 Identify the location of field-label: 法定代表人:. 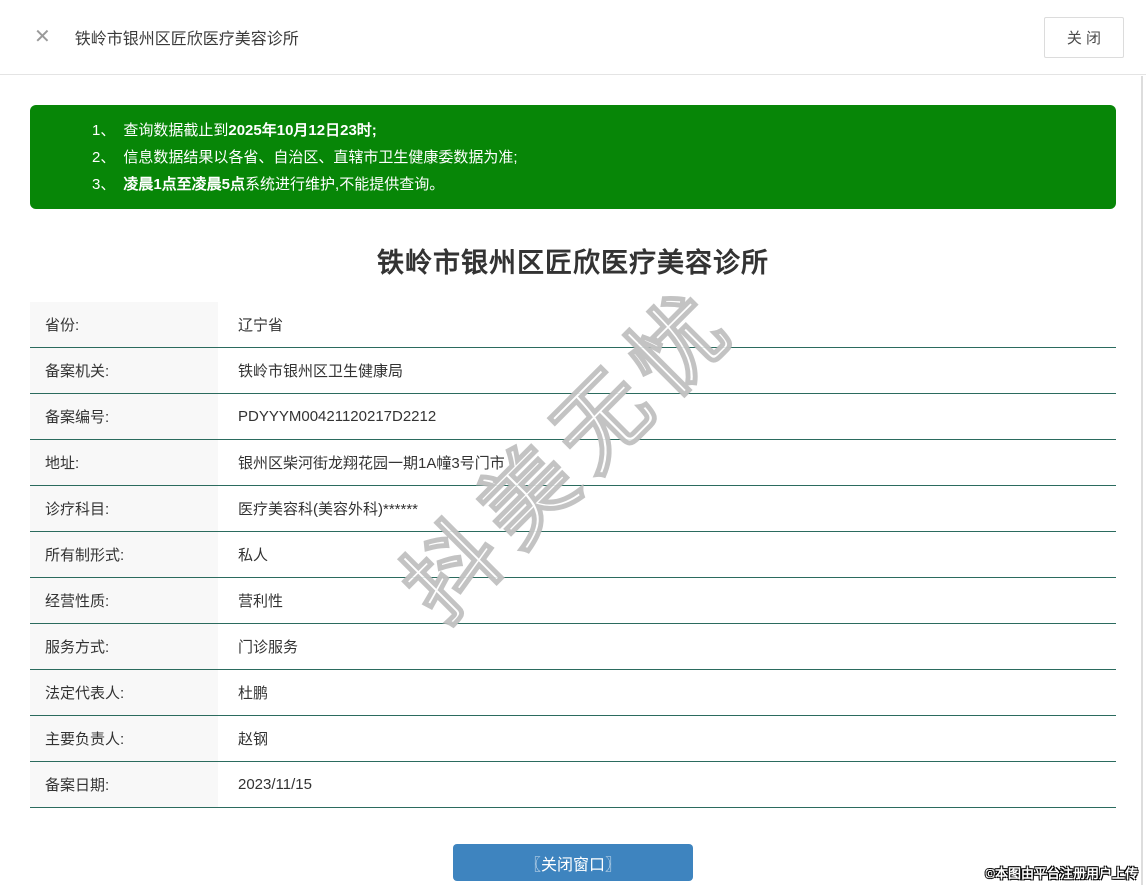
(124, 692).